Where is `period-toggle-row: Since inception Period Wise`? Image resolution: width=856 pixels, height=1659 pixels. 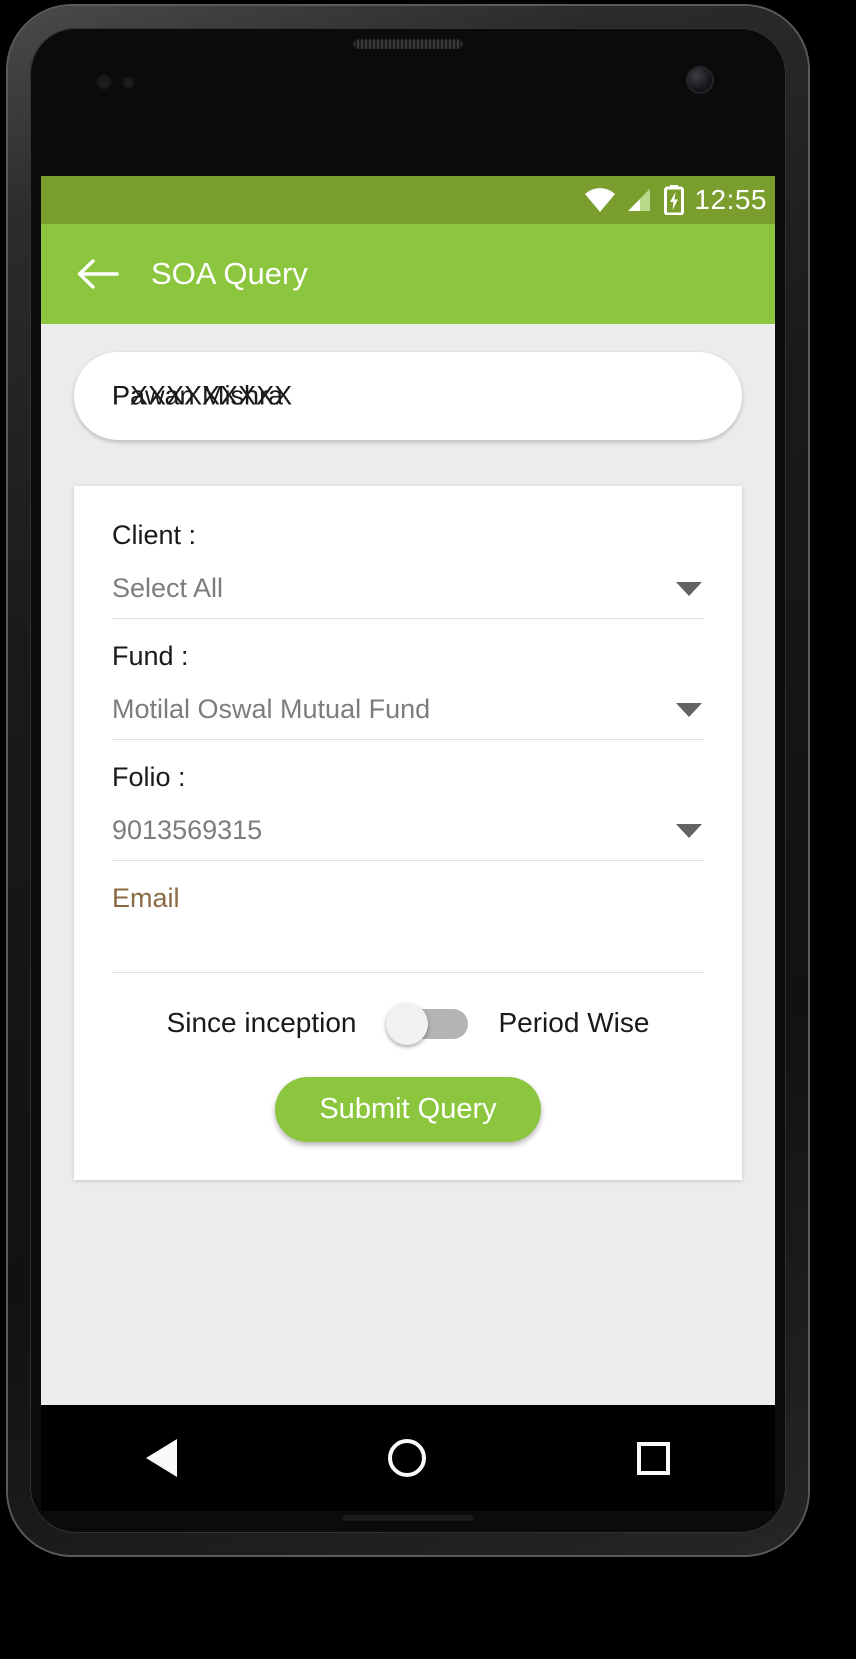
period-toggle-row: Since inception Period Wise is located at coordinates (408, 1024).